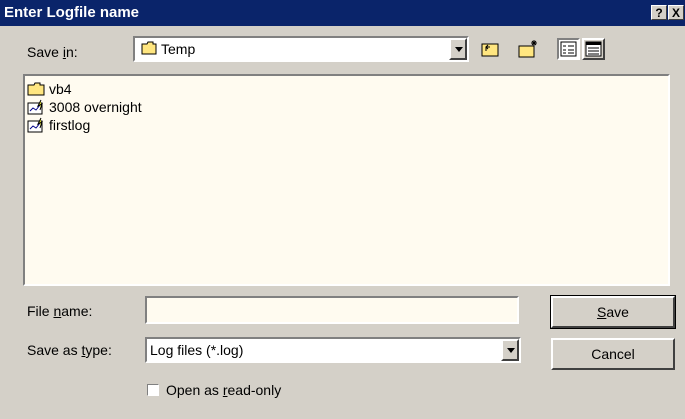 The image size is (685, 419). I want to click on save-in-dropdown: Temp, so click(301, 49).